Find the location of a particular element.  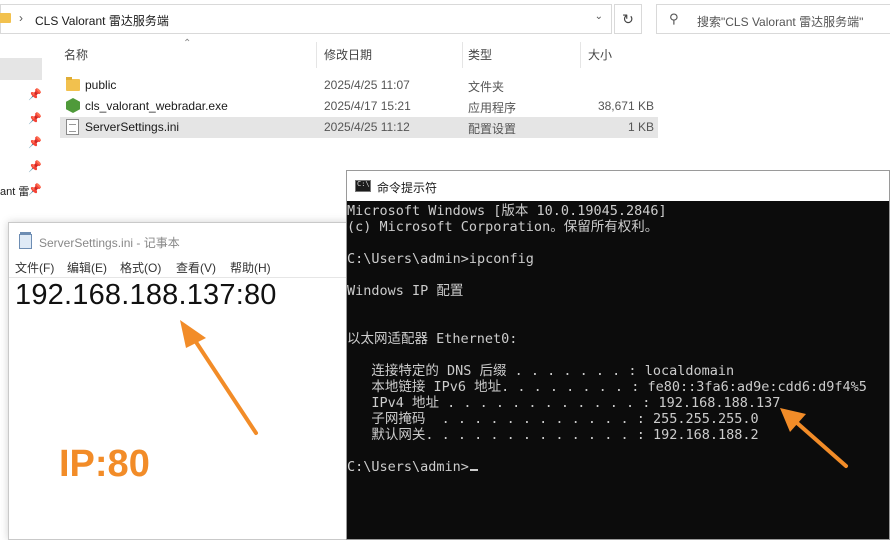

menu-help: 帮助(H) is located at coordinates (250, 267).